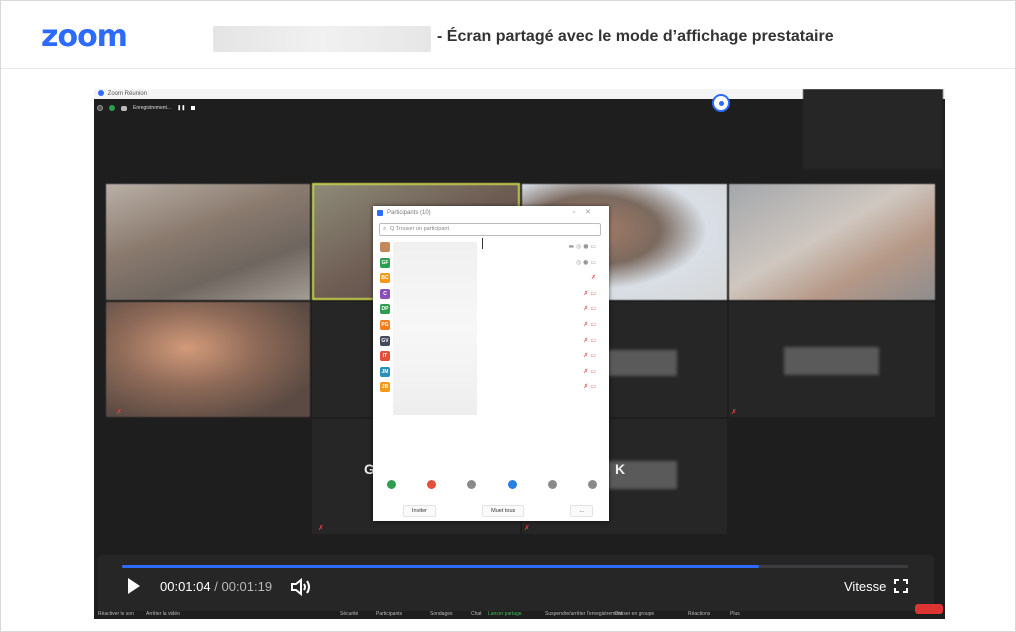  Describe the element at coordinates (409, 213) in the screenshot. I see `participants-panel-title: Participants (10)` at that location.